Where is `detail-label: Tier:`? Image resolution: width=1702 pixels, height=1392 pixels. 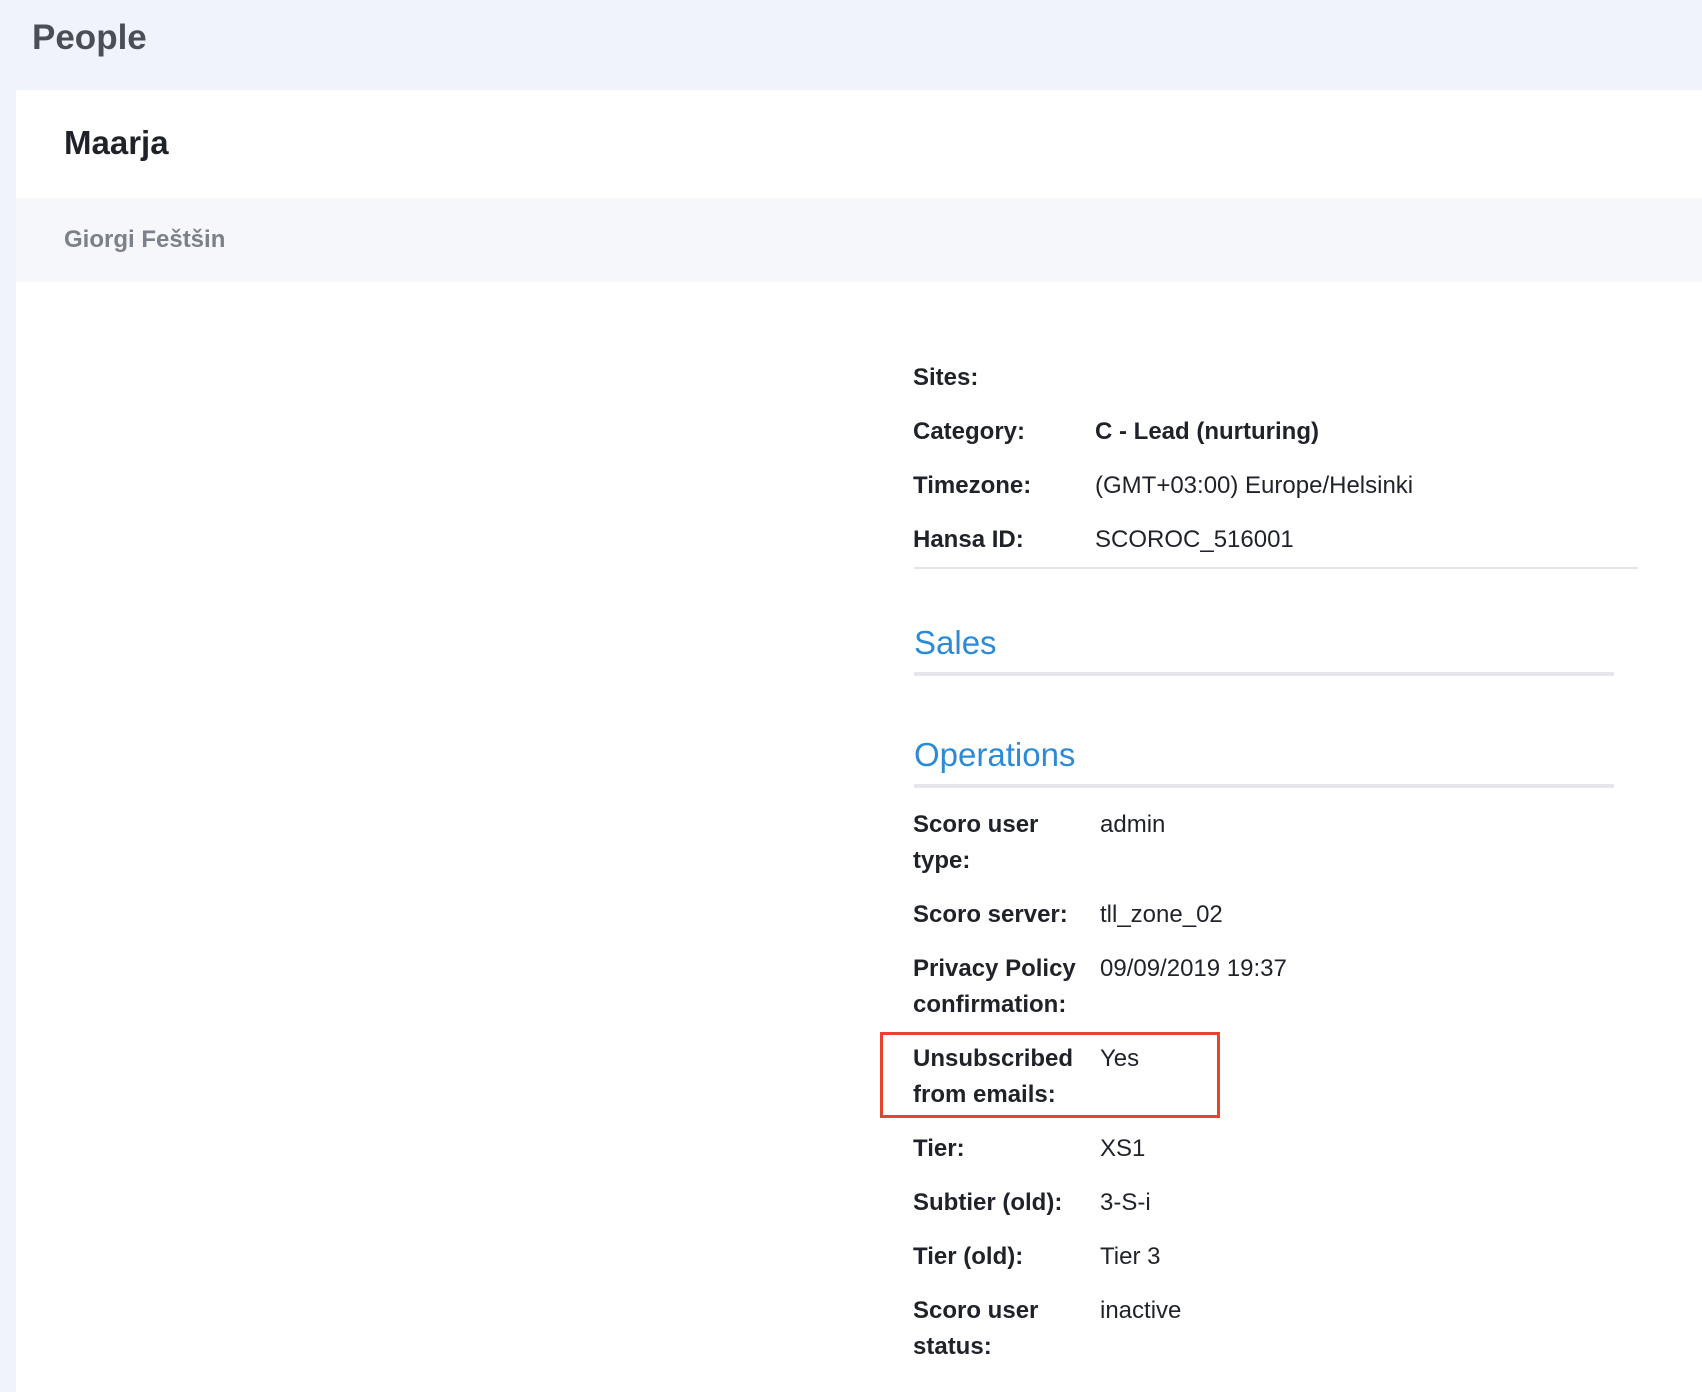
detail-label: Tier: is located at coordinates (939, 1148).